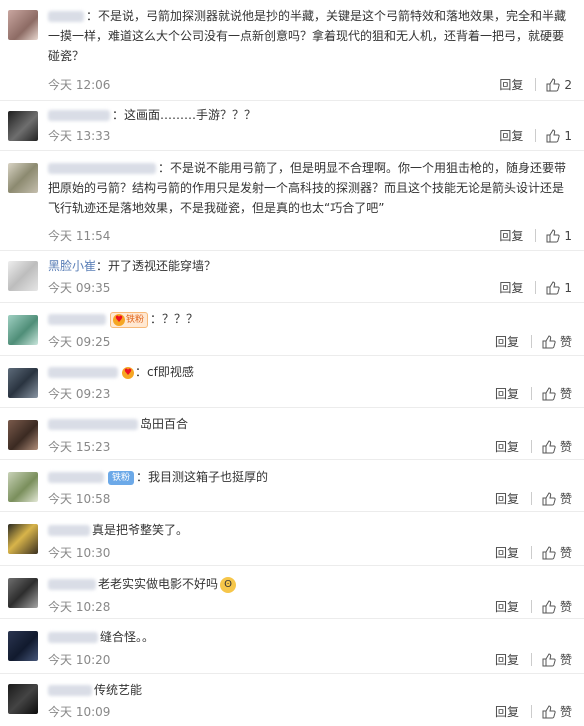 The width and height of the screenshot is (584, 726). What do you see at coordinates (310, 690) in the screenshot?
I see `comment-body: 传统艺能` at bounding box center [310, 690].